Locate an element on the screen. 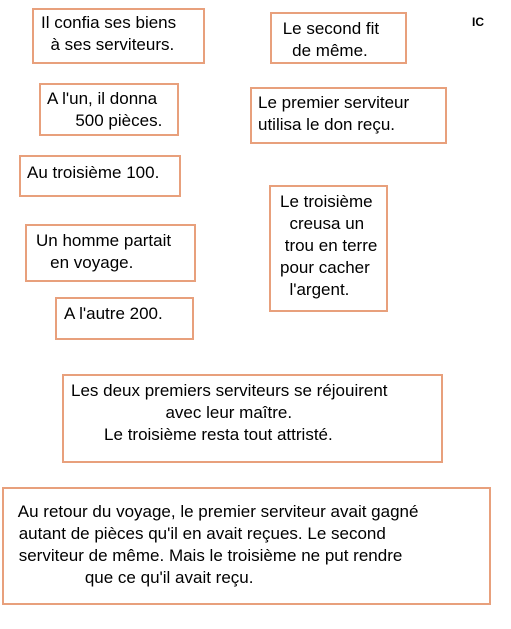  card-autre-200: A l'autre 200. is located at coordinates (124, 318).